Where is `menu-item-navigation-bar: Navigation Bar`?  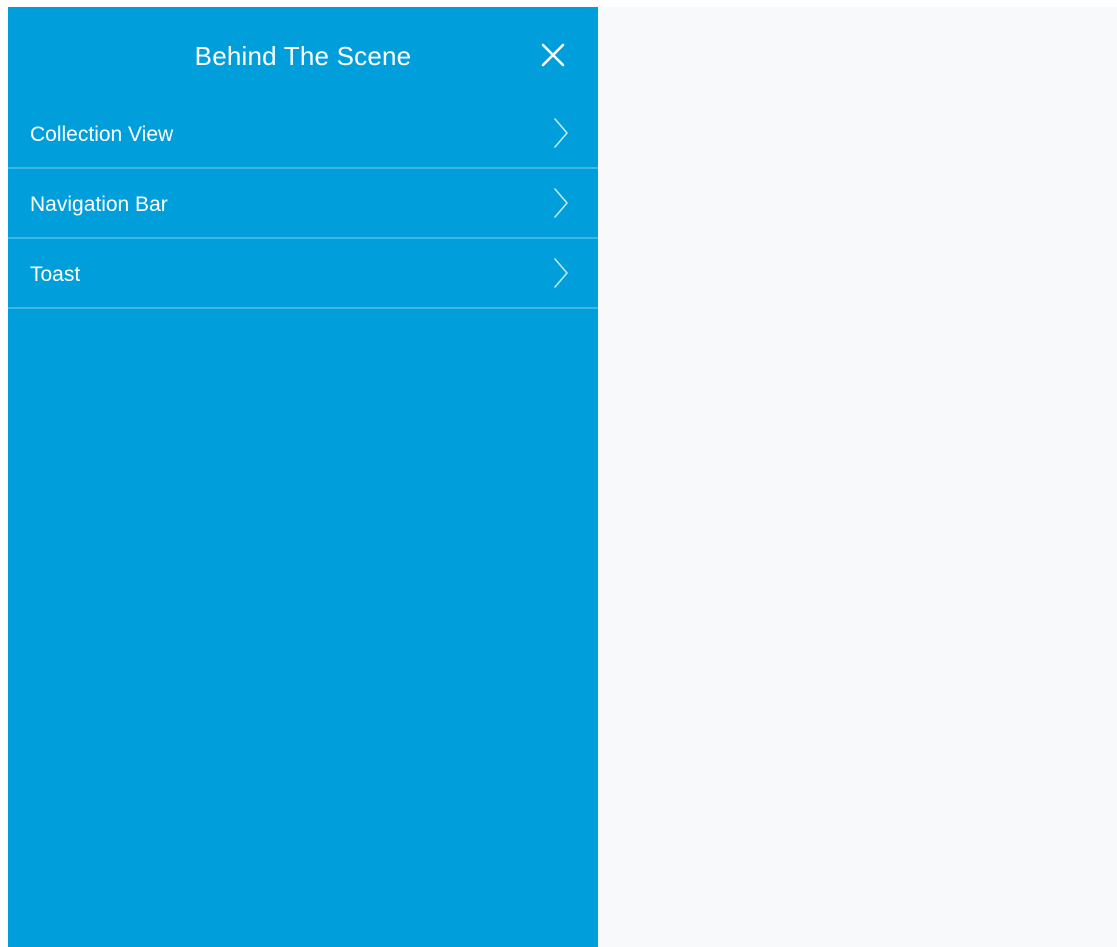
menu-item-navigation-bar: Navigation Bar is located at coordinates (303, 204).